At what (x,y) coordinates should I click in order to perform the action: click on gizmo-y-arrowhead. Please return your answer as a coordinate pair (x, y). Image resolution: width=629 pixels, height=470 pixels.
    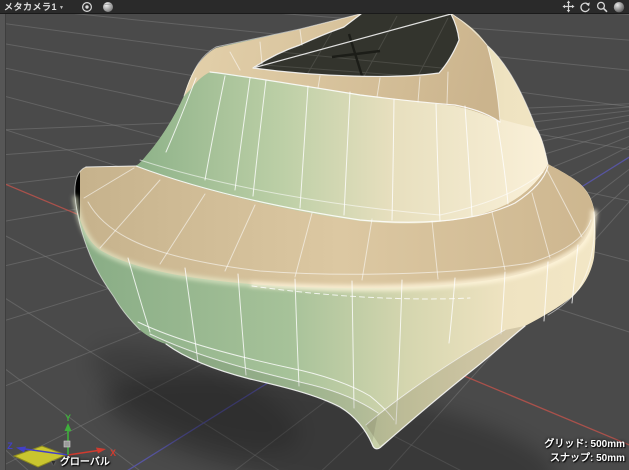
    Looking at the image, I should click on (68, 427).